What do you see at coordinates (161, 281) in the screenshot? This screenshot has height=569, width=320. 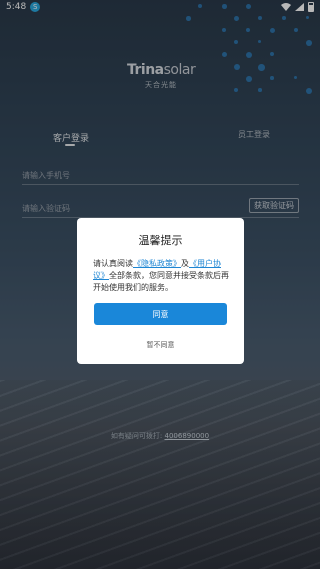 I see `dialog-body-suffix: 全部条款，您同意并接受条款后再开始使用我们的服务。` at bounding box center [161, 281].